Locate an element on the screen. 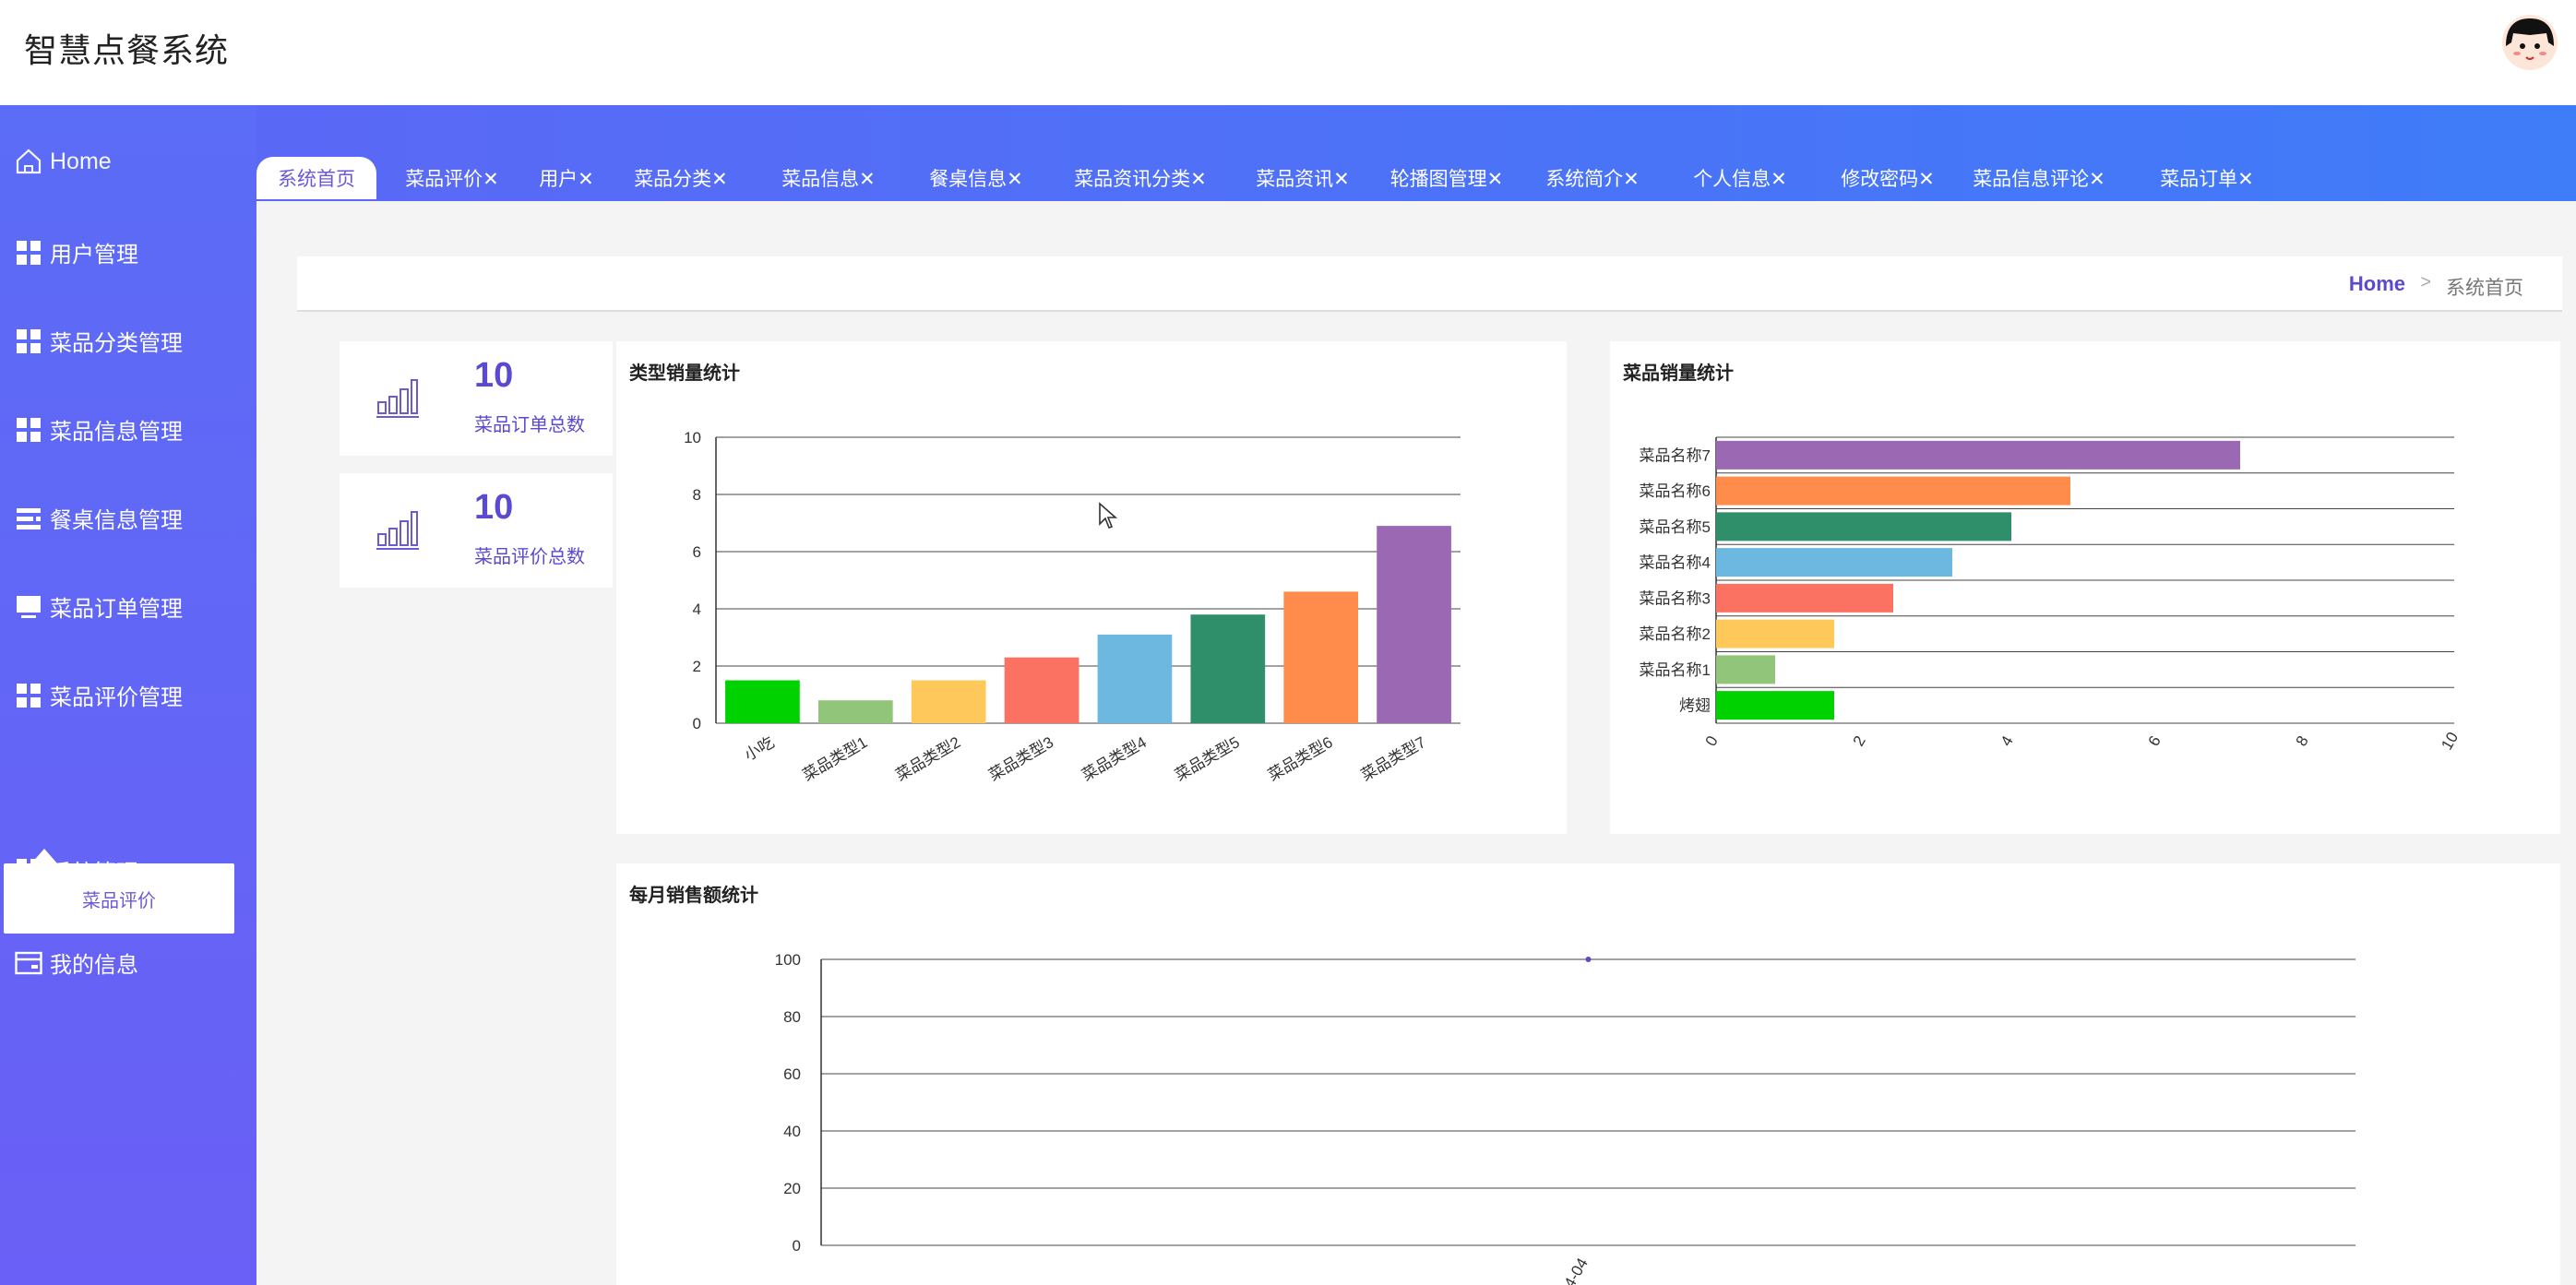  sidebar-item-label: 菜品信息管理 is located at coordinates (117, 432).